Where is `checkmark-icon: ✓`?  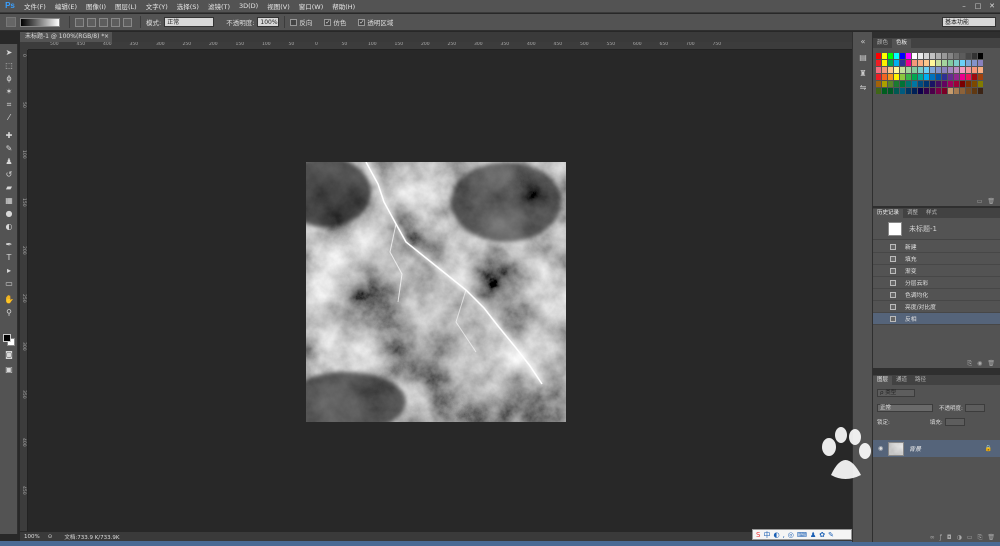 checkmark-icon: ✓ is located at coordinates (328, 22).